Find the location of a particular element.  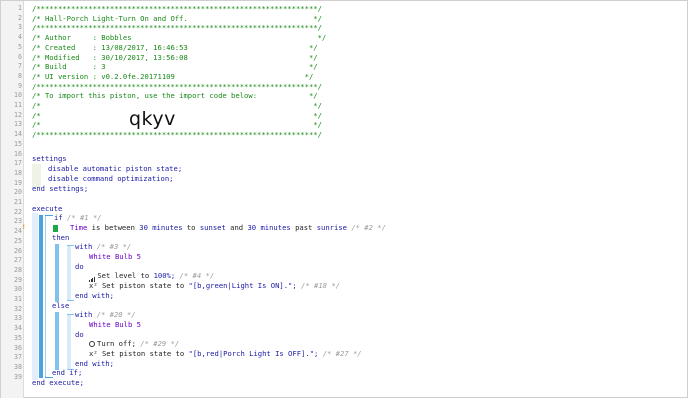

line-number: 11 is located at coordinates (18, 105).